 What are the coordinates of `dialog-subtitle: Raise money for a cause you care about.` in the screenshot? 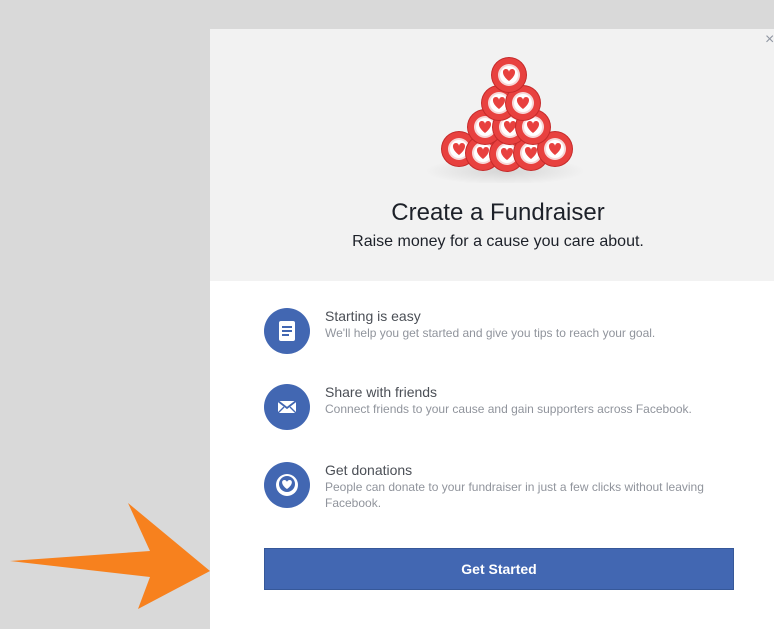 It's located at (498, 241).